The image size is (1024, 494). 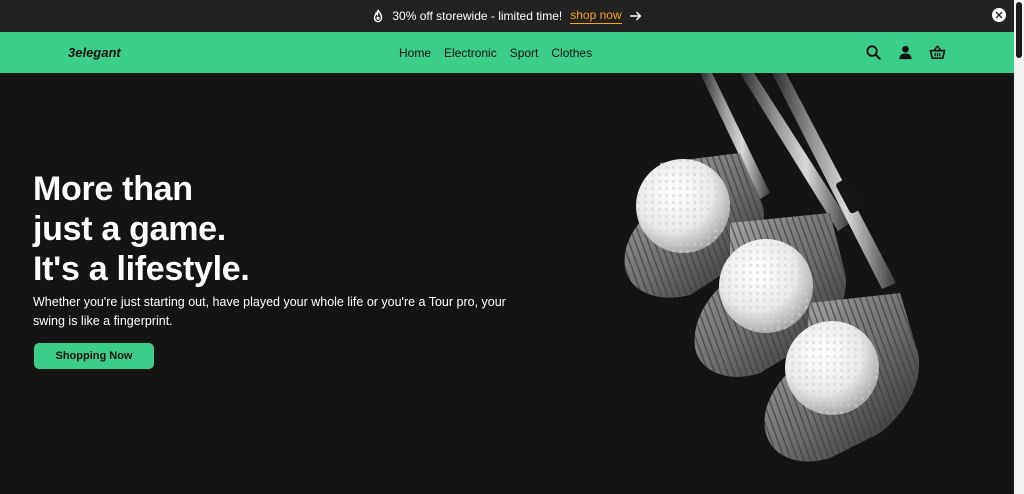 What do you see at coordinates (477, 16) in the screenshot?
I see `promo-text: 30% off storewide - limited time!` at bounding box center [477, 16].